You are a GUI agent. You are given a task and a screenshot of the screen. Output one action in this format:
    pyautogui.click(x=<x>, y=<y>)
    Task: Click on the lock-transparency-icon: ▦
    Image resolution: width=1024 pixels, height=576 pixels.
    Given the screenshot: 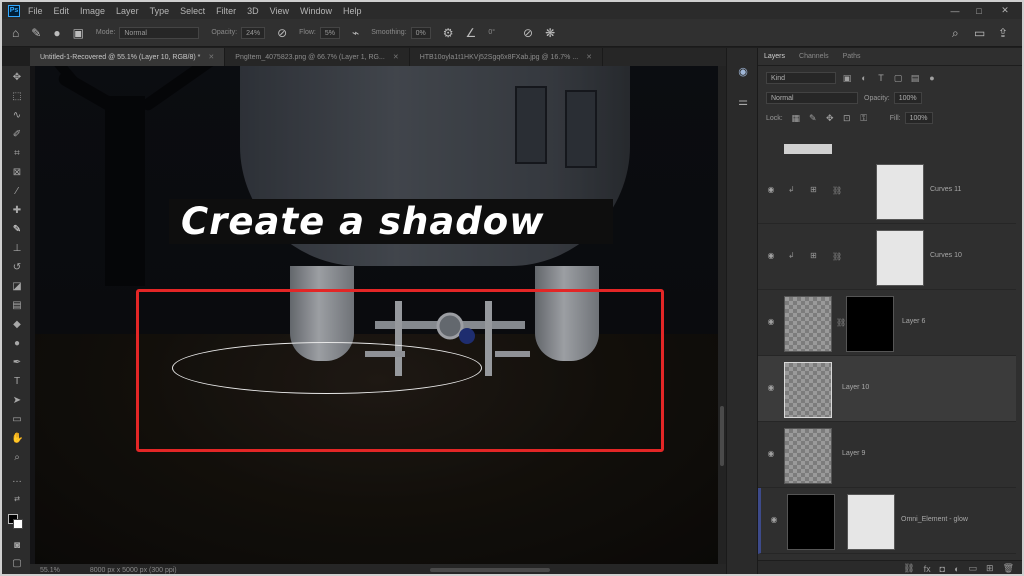 What is the action you would take?
    pyautogui.click(x=796, y=118)
    